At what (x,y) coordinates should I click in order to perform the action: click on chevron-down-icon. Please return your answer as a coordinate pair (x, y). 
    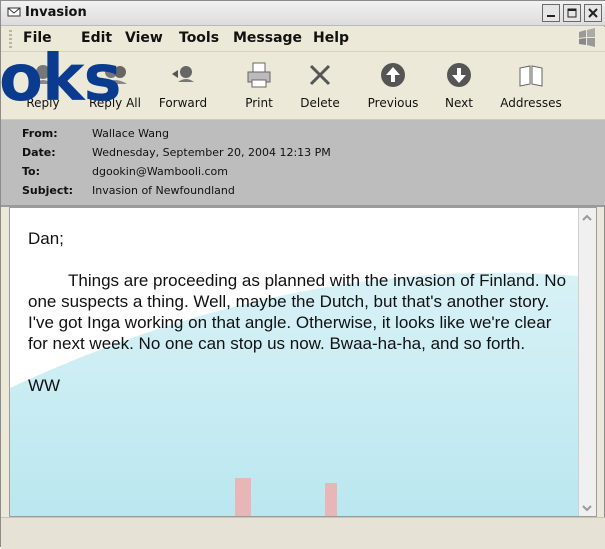
    Looking at the image, I should click on (587, 508).